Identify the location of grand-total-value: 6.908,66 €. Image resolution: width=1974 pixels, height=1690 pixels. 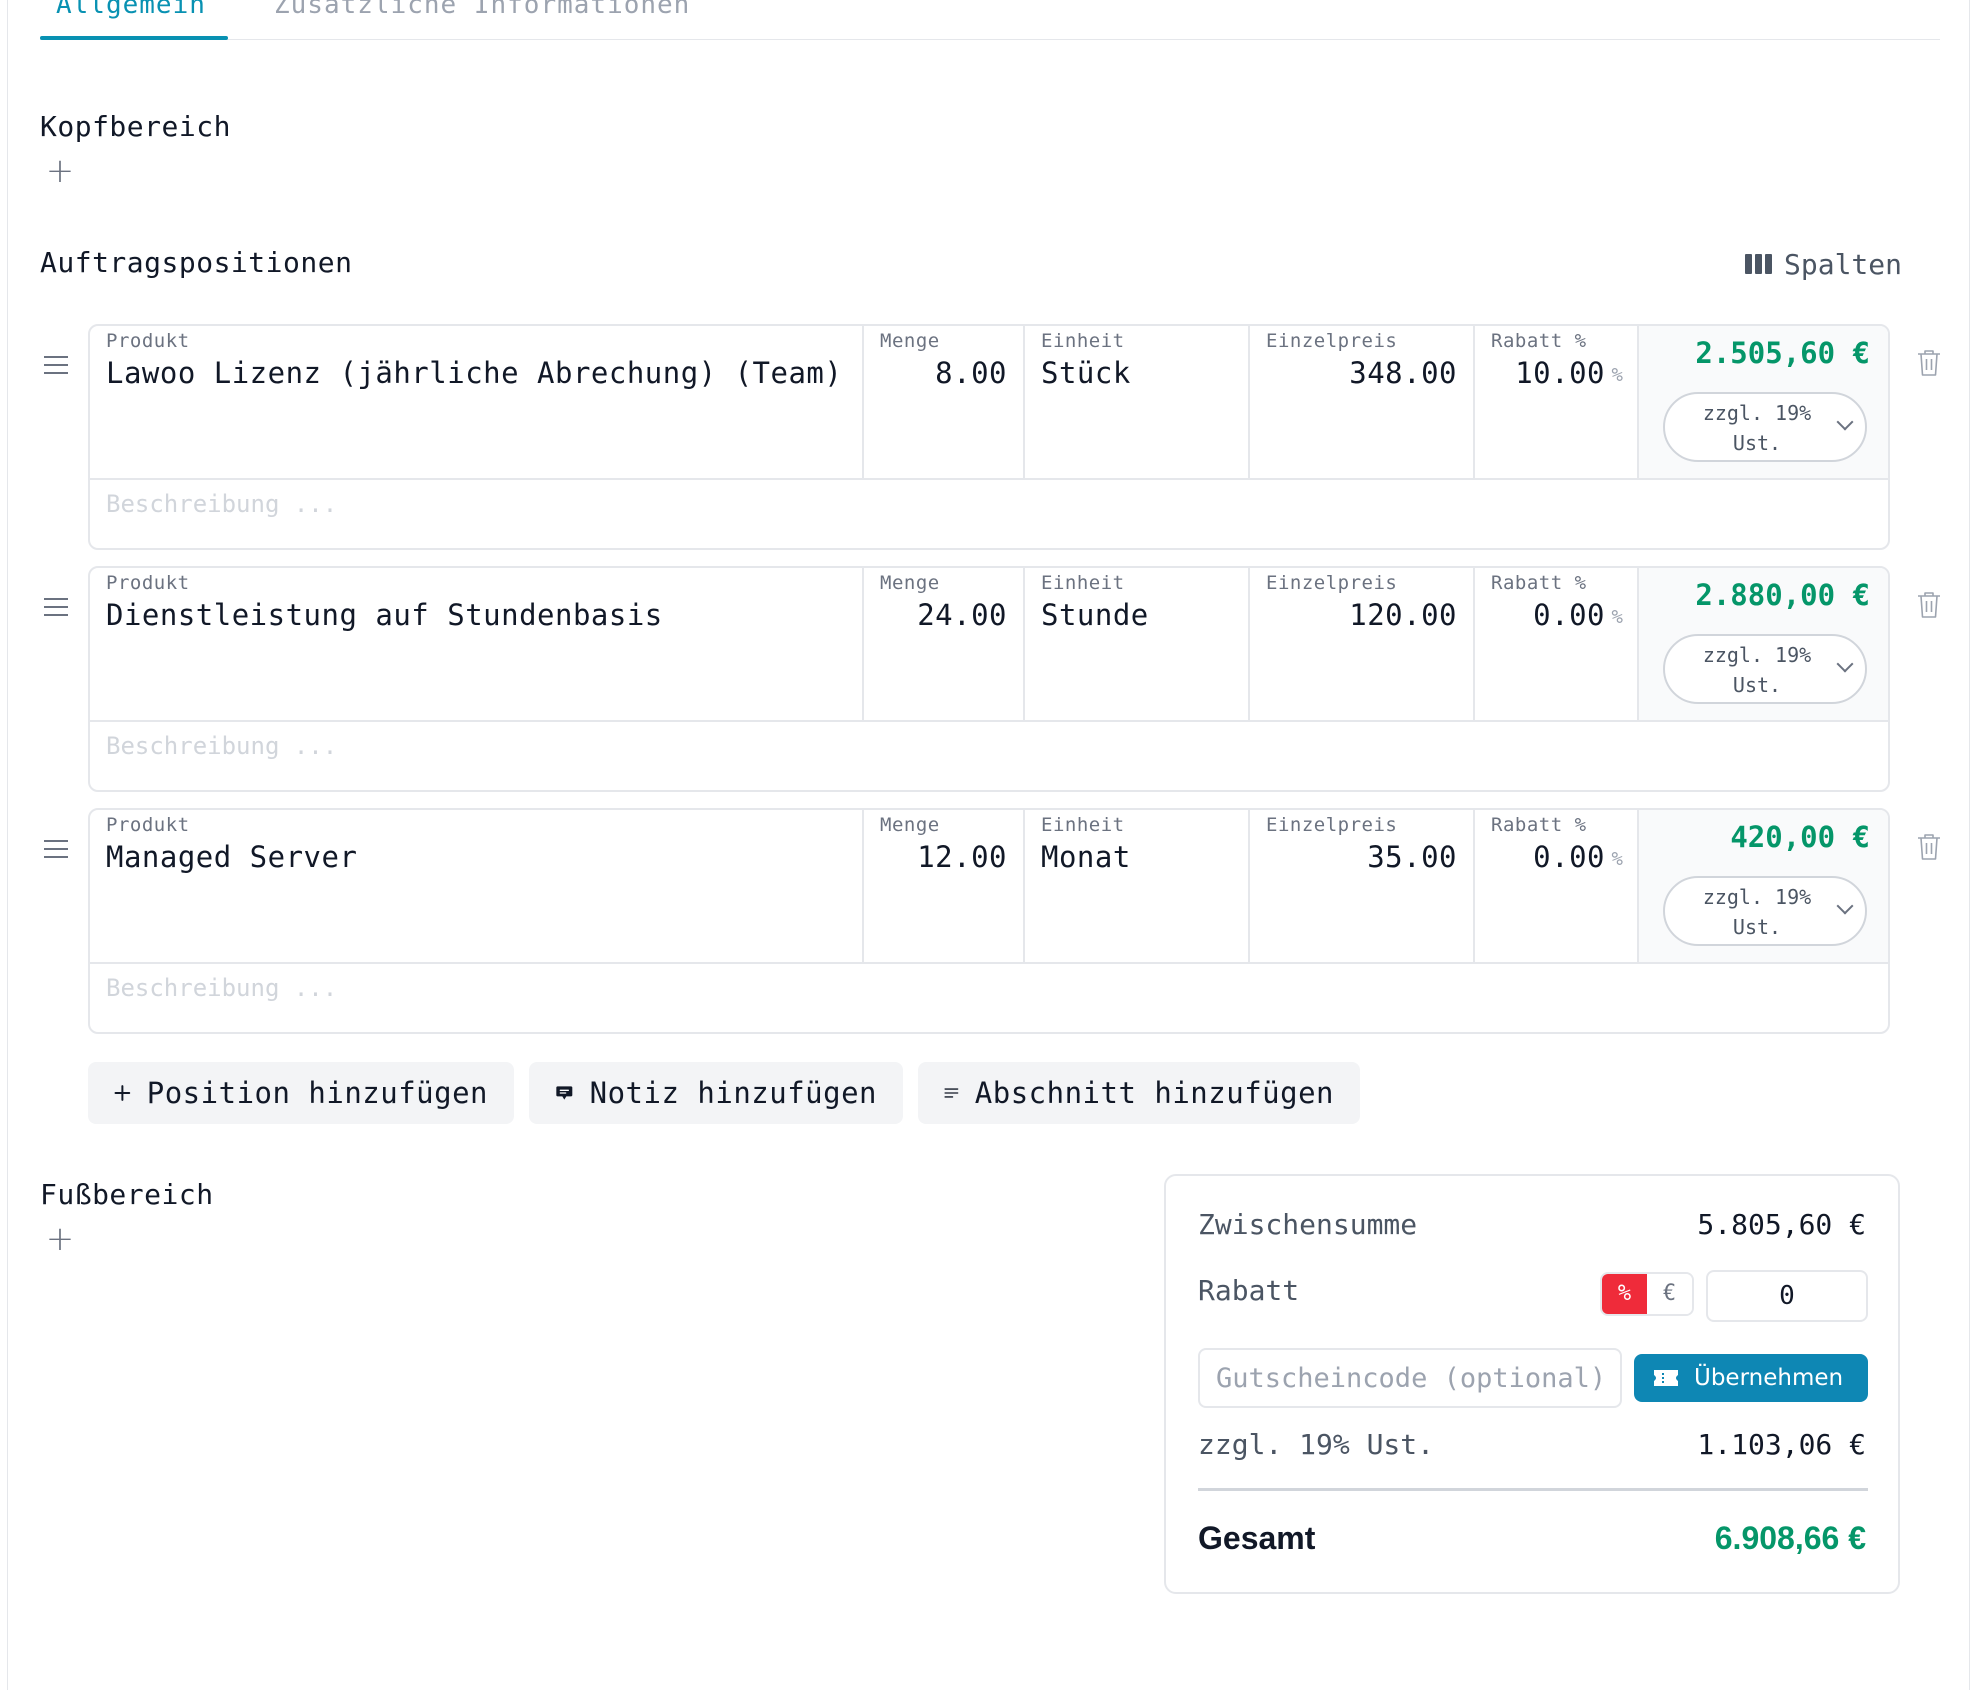
(1790, 1538).